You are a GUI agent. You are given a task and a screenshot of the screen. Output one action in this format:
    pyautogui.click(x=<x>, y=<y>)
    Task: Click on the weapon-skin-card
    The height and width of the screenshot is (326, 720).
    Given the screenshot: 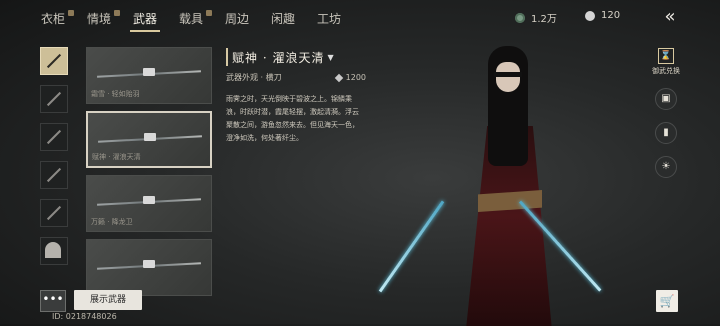 What is the action you would take?
    pyautogui.click(x=149, y=267)
    